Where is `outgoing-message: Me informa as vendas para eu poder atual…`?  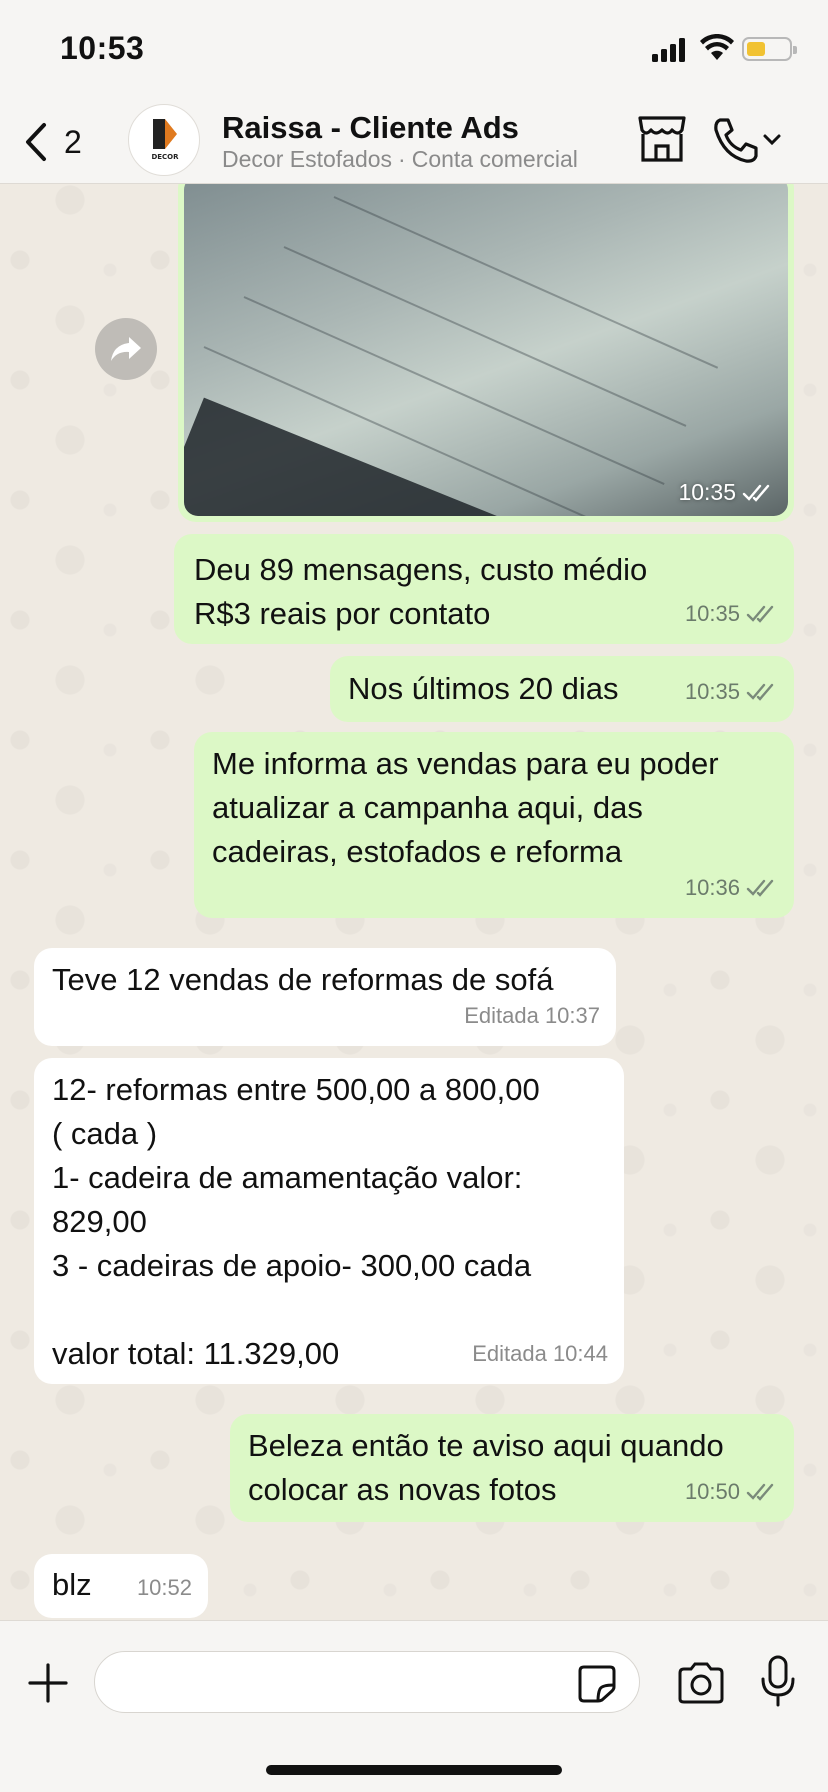 outgoing-message: Me informa as vendas para eu poder atual… is located at coordinates (494, 825).